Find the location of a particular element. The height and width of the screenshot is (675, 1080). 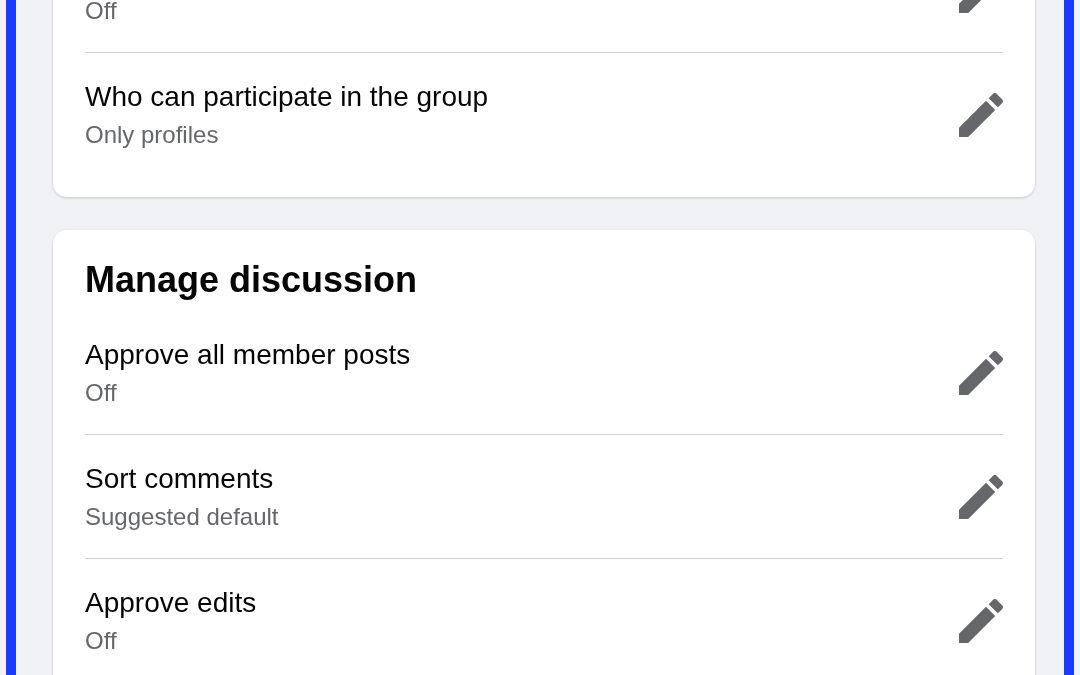

setting-label: Who can participate in the group is located at coordinates (287, 97).